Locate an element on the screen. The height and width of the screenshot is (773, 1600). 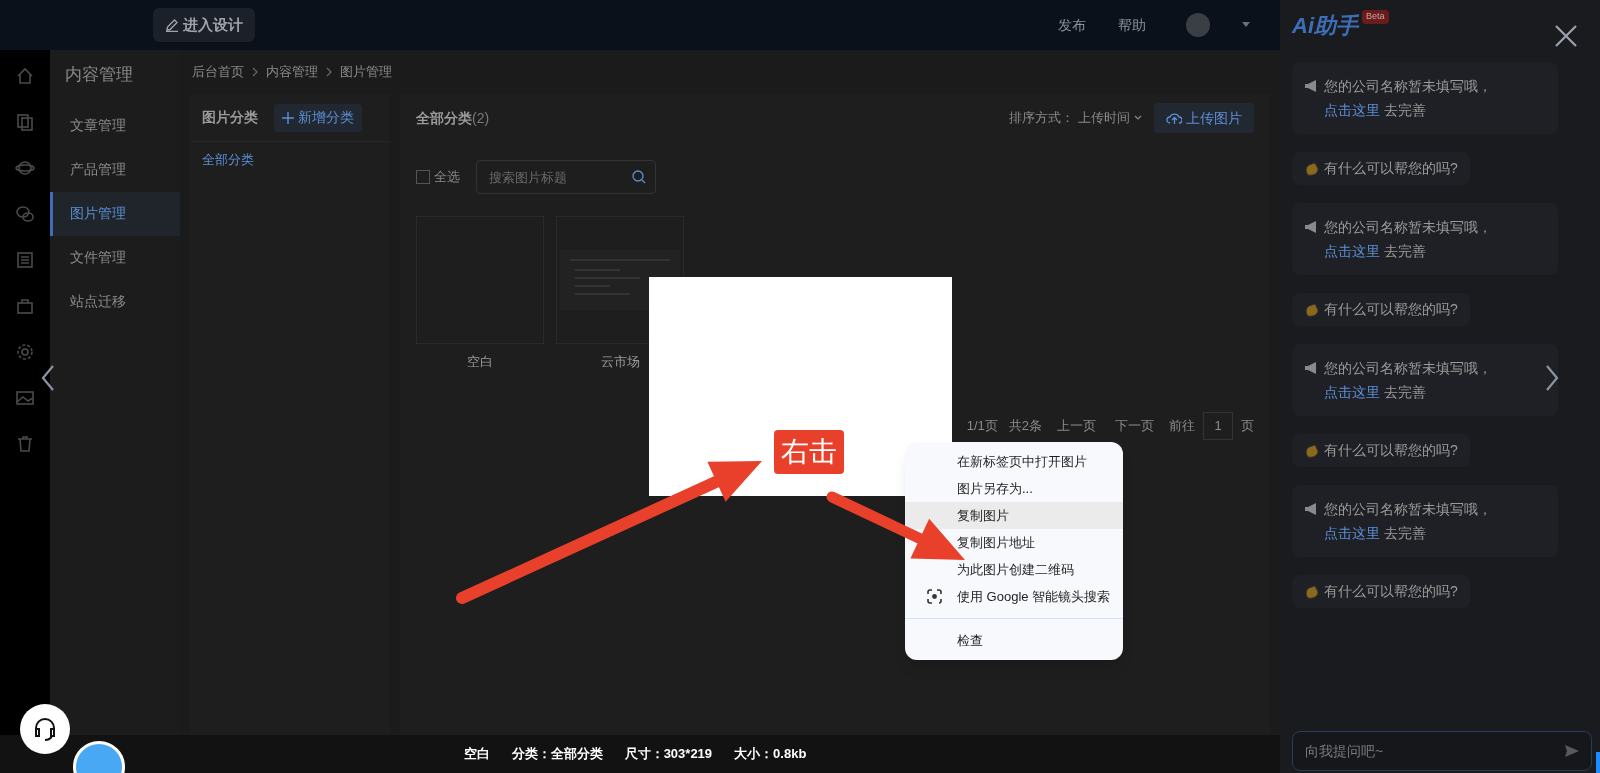
add-category-button: 新增分类 is located at coordinates (318, 117).